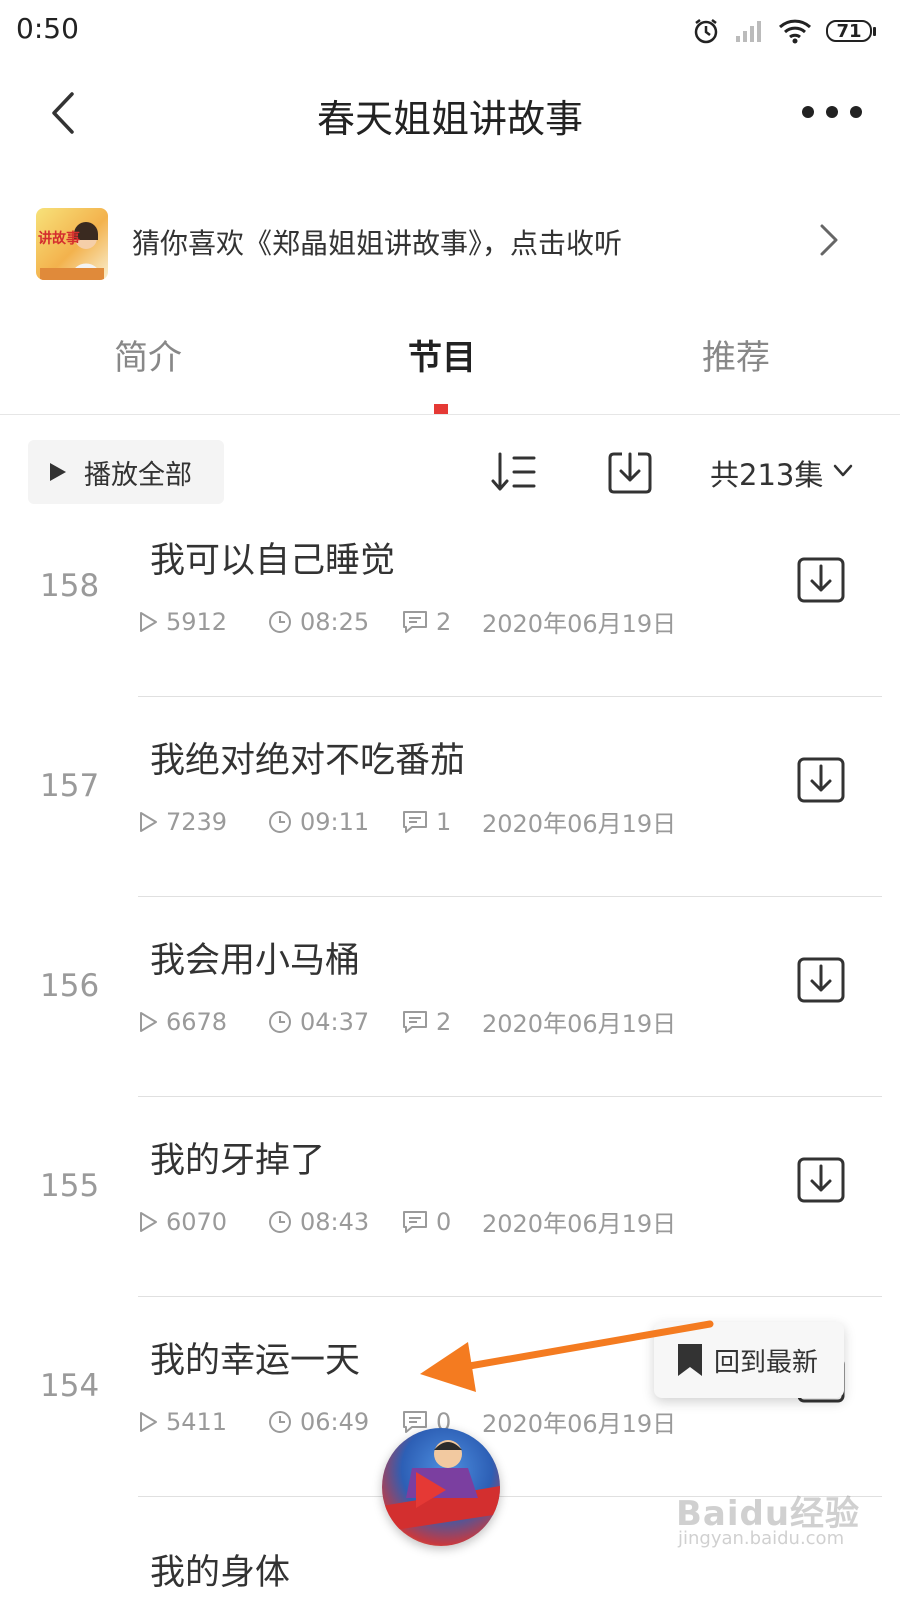 The image size is (900, 1600). I want to click on download-all-icon, so click(630, 473).